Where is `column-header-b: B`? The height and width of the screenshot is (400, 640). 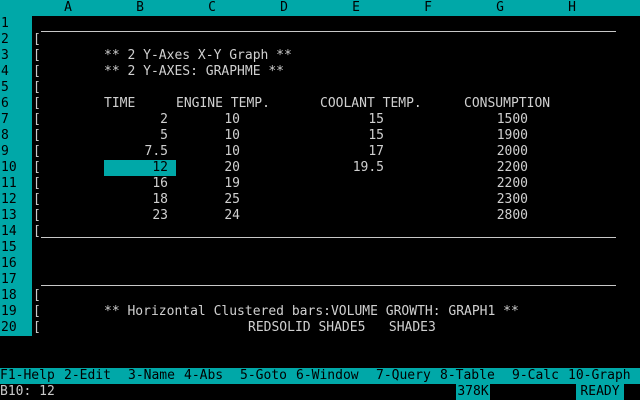
column-header-b: B is located at coordinates (140, 8).